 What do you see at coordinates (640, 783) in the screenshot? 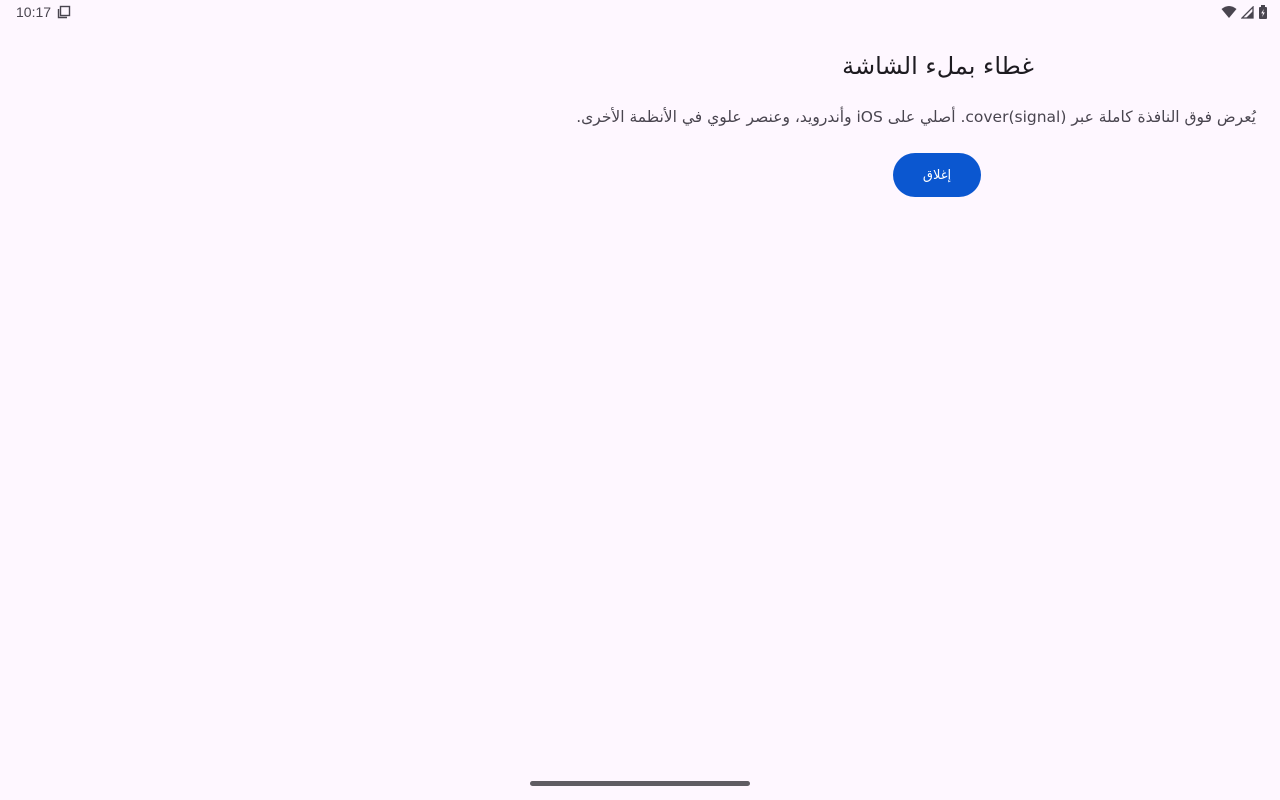
I see `navigation-handle` at bounding box center [640, 783].